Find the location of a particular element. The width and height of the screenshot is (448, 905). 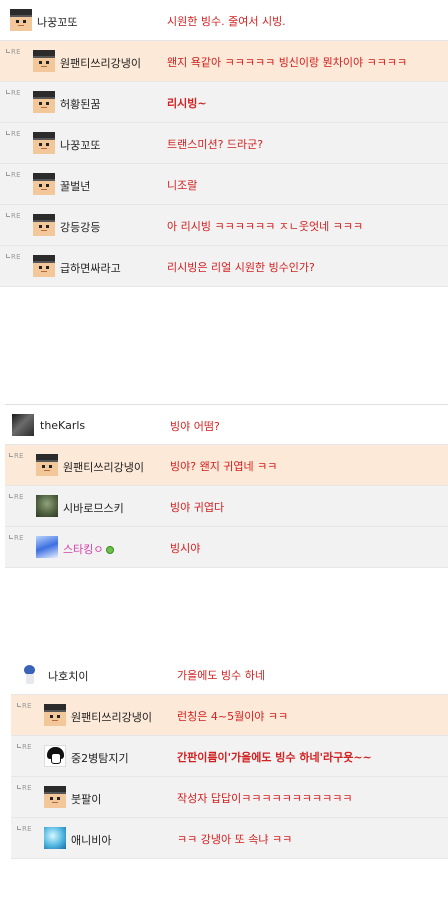

ice-icon is located at coordinates (55, 838).